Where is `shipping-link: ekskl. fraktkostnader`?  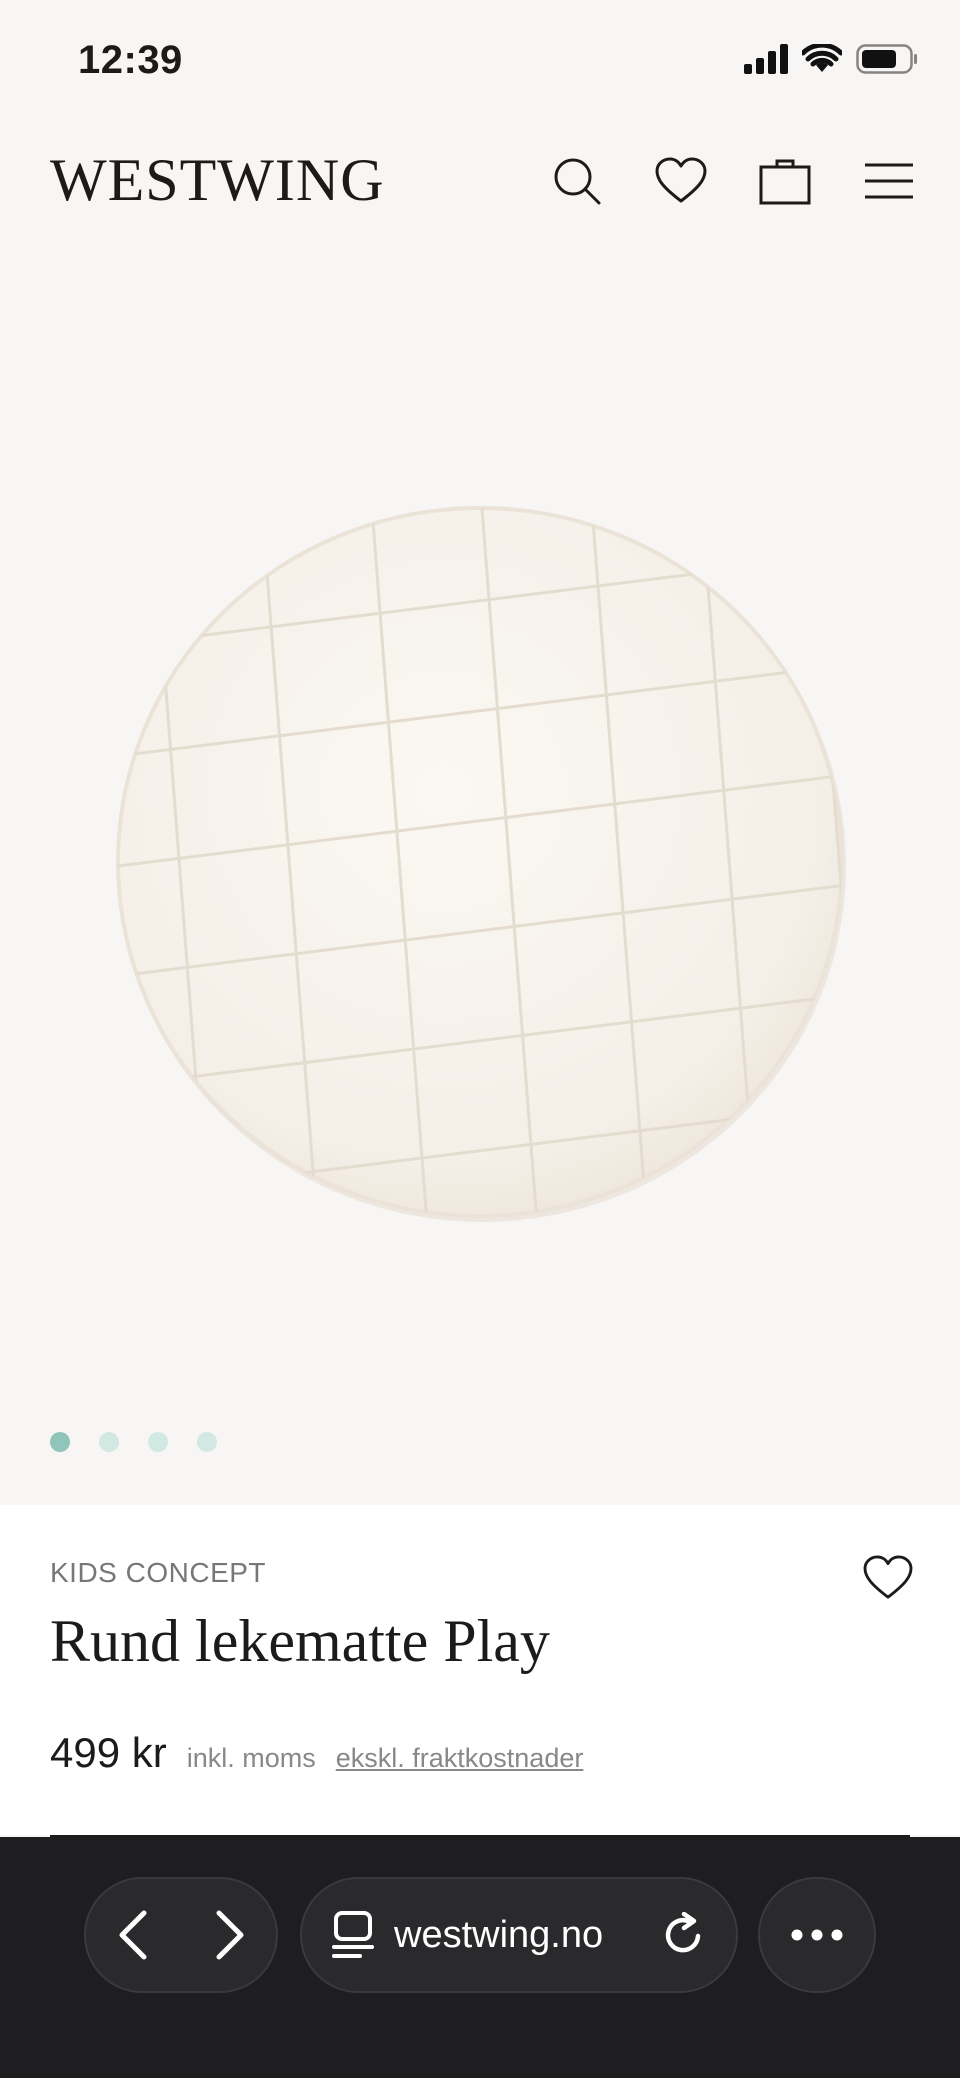 shipping-link: ekskl. fraktkostnader is located at coordinates (460, 1758).